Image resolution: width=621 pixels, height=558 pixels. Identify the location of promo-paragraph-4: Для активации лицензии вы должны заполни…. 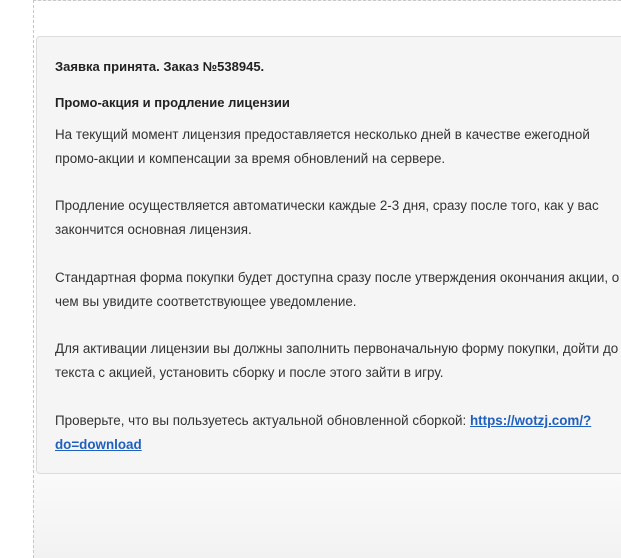
(337, 360).